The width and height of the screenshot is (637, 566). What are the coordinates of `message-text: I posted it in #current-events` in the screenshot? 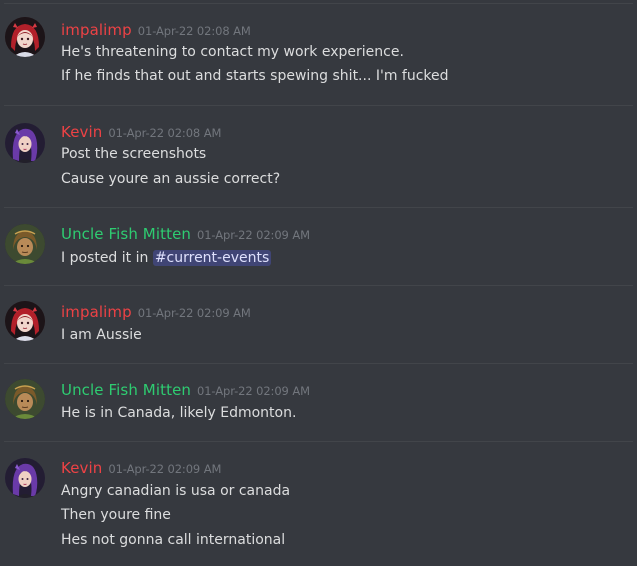 It's located at (166, 258).